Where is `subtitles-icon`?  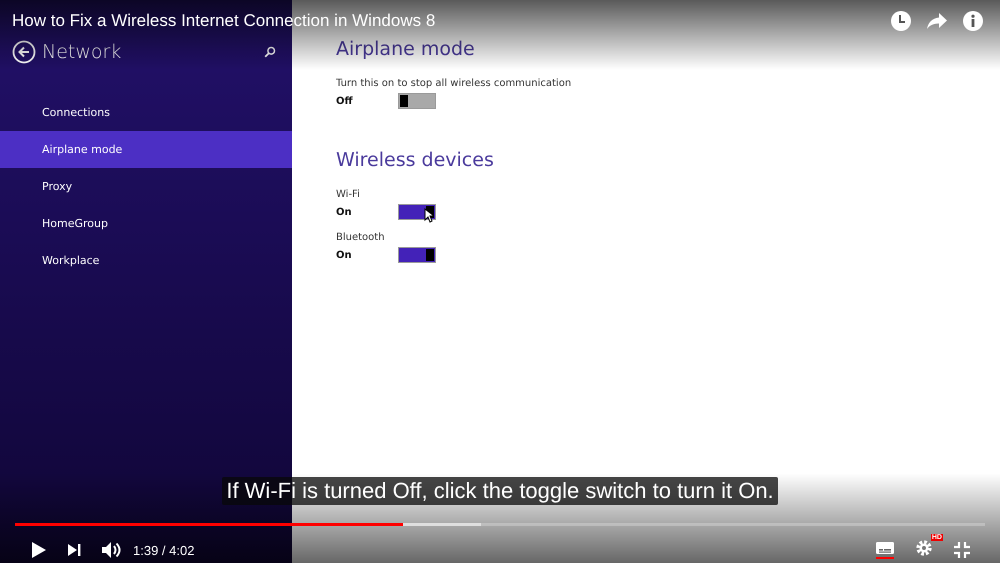 subtitles-icon is located at coordinates (885, 550).